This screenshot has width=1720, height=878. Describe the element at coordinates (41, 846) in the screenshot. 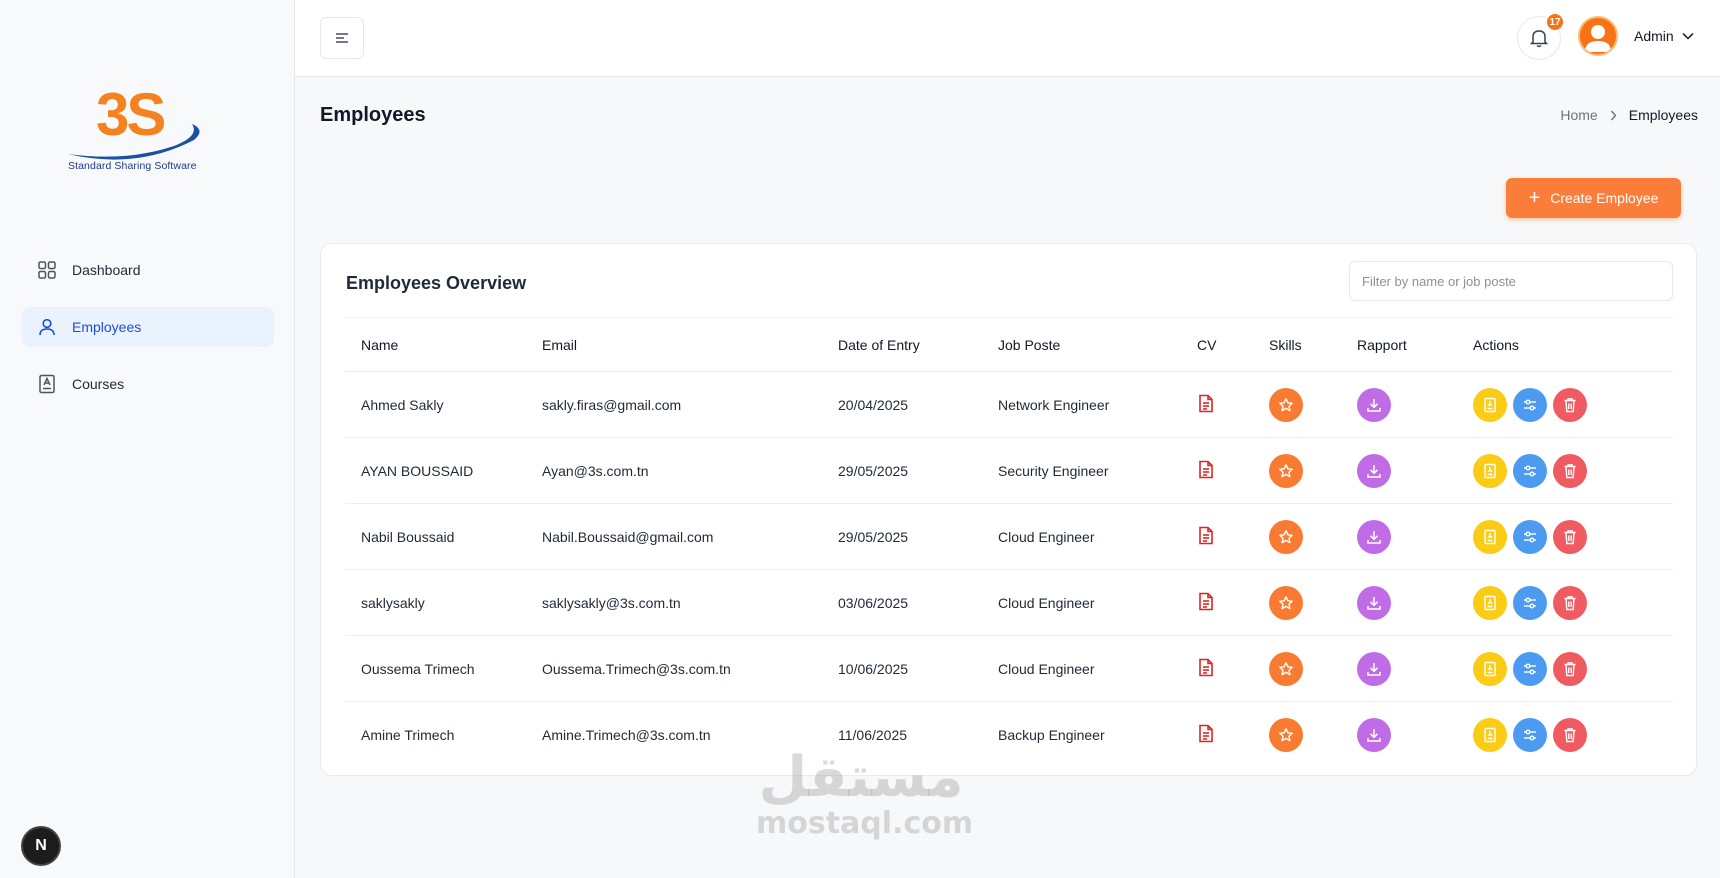

I see `nextjs-dev-badge: N` at that location.